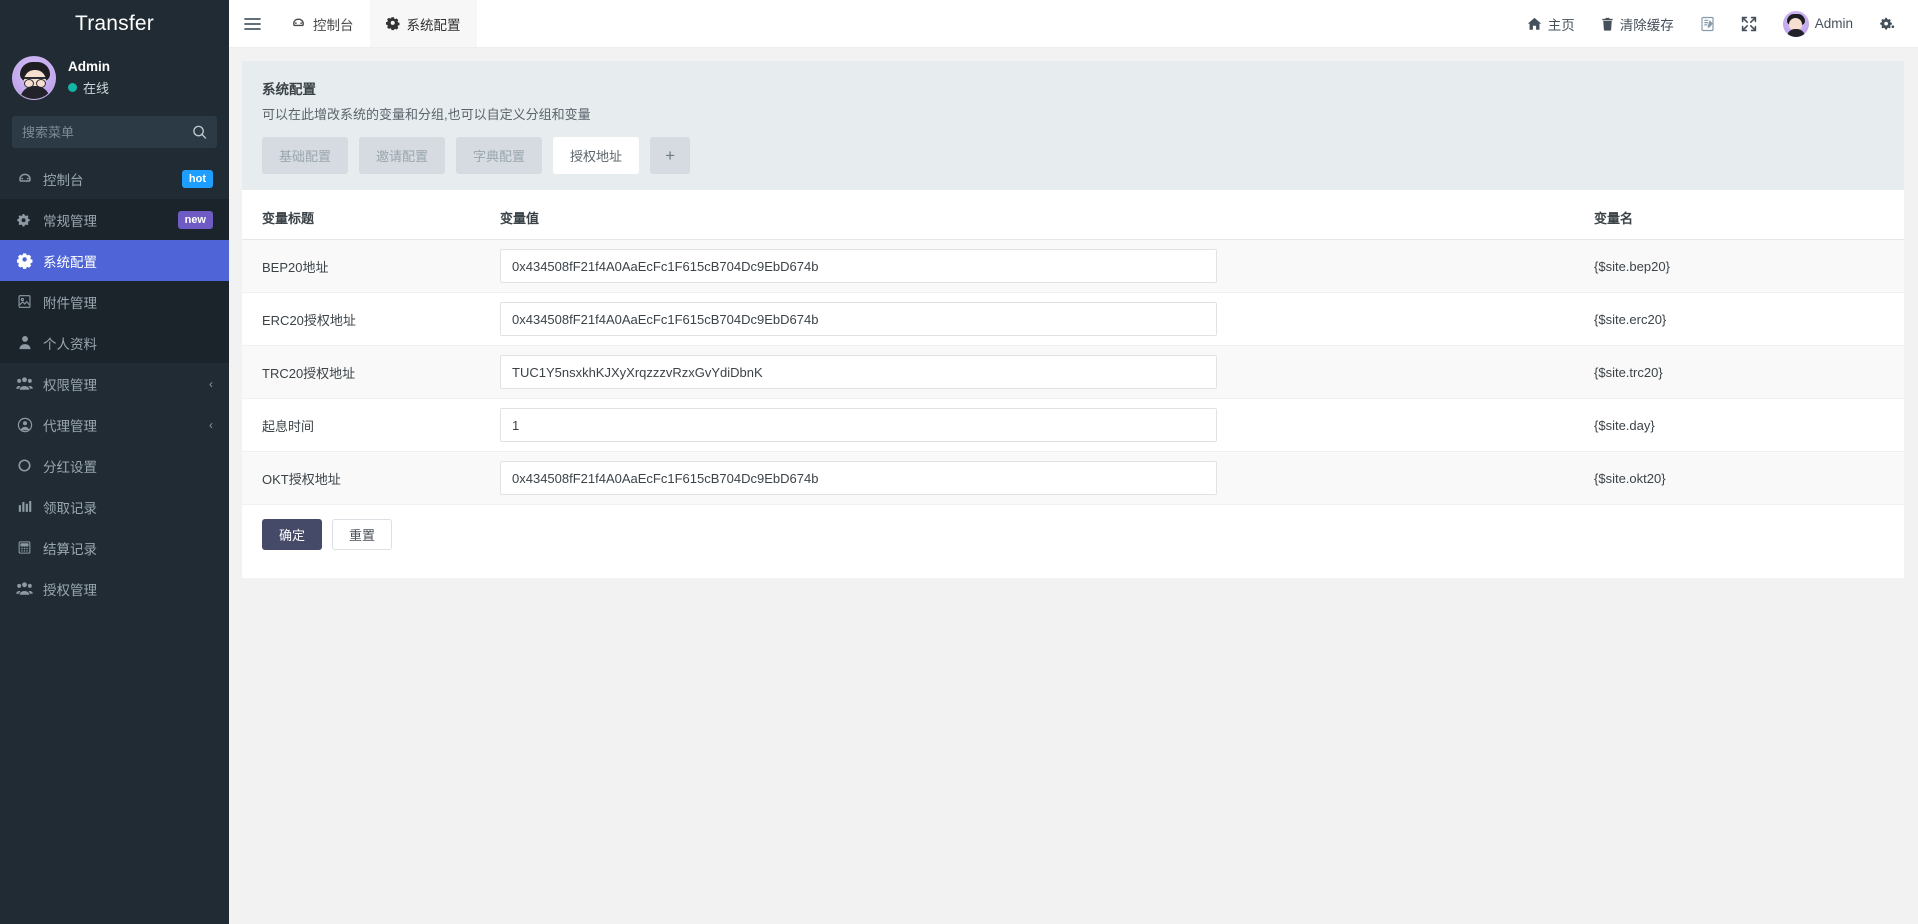  What do you see at coordinates (70, 549) in the screenshot?
I see `sidebar-item-label: 结算记录` at bounding box center [70, 549].